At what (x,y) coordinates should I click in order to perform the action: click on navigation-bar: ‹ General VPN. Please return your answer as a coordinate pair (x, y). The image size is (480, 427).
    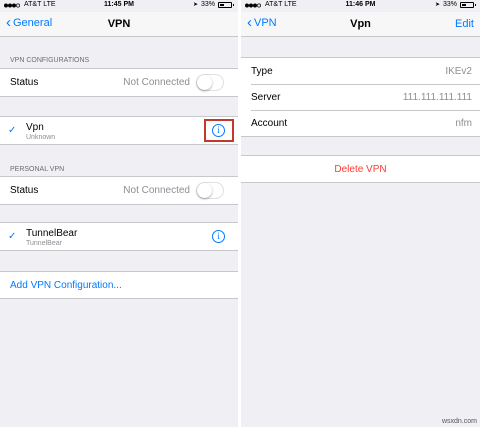
    Looking at the image, I should click on (119, 24).